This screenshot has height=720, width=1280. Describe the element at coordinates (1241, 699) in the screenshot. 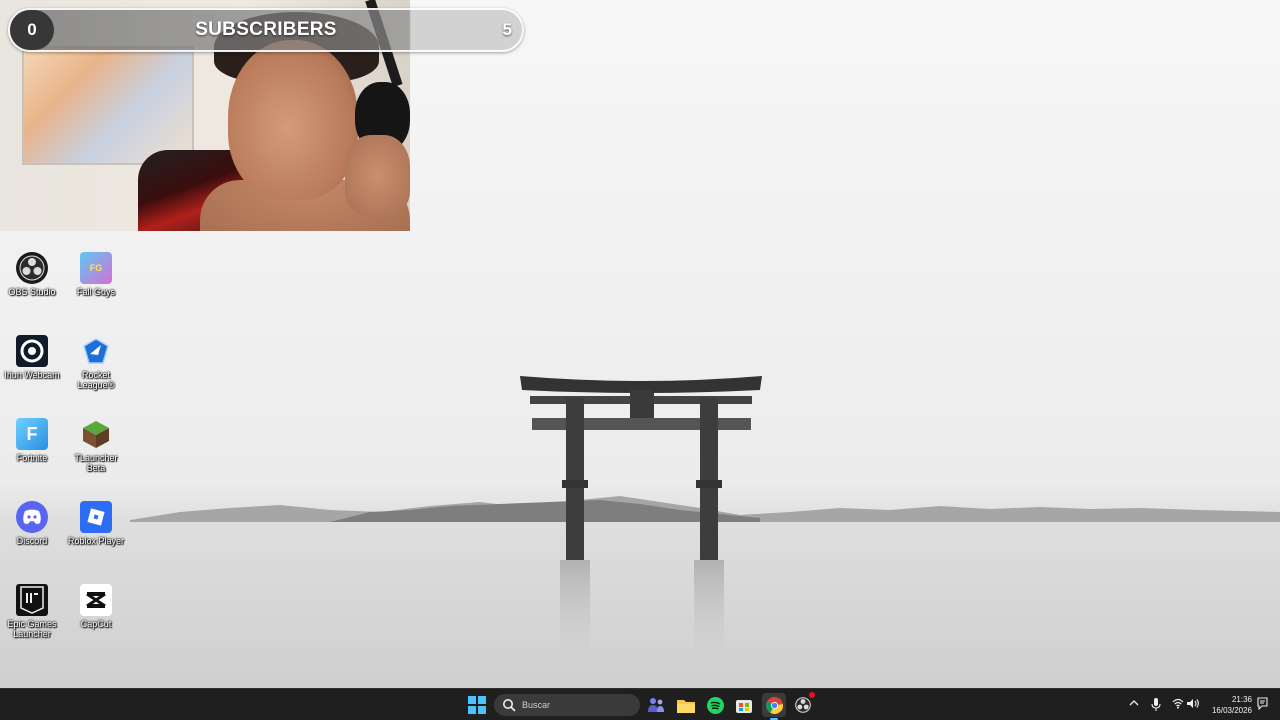

I see `clock-time: 21:36` at that location.